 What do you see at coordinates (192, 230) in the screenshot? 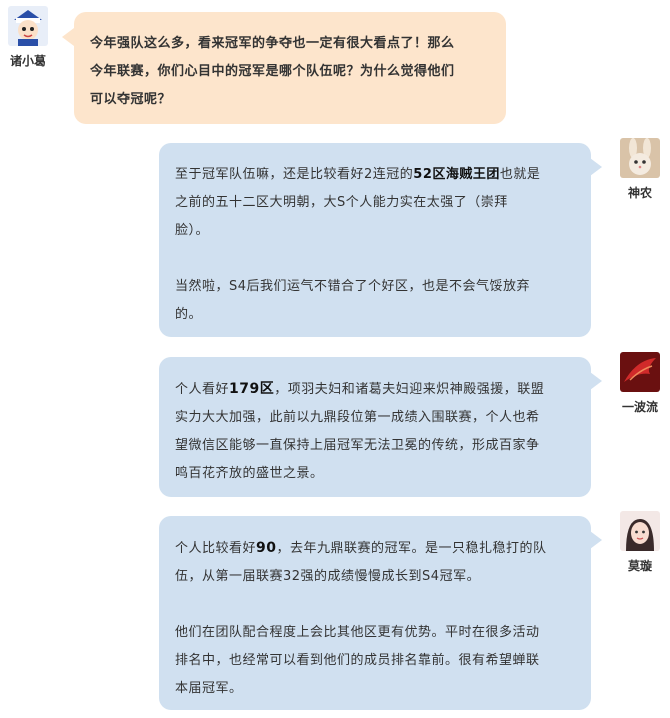
I see `message-text: 脸）。` at bounding box center [192, 230].